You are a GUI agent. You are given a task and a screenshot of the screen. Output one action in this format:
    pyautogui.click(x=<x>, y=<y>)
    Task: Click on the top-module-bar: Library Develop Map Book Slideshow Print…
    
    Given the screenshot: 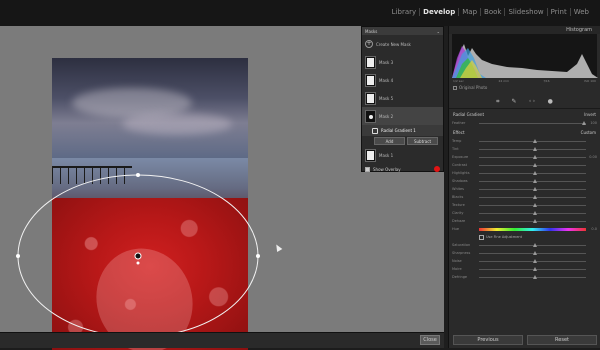 What is the action you would take?
    pyautogui.click(x=300, y=13)
    